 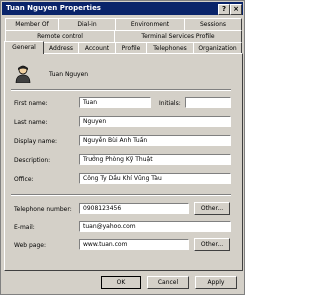 I want to click on telephone-field: 0908123456, so click(x=134, y=208).